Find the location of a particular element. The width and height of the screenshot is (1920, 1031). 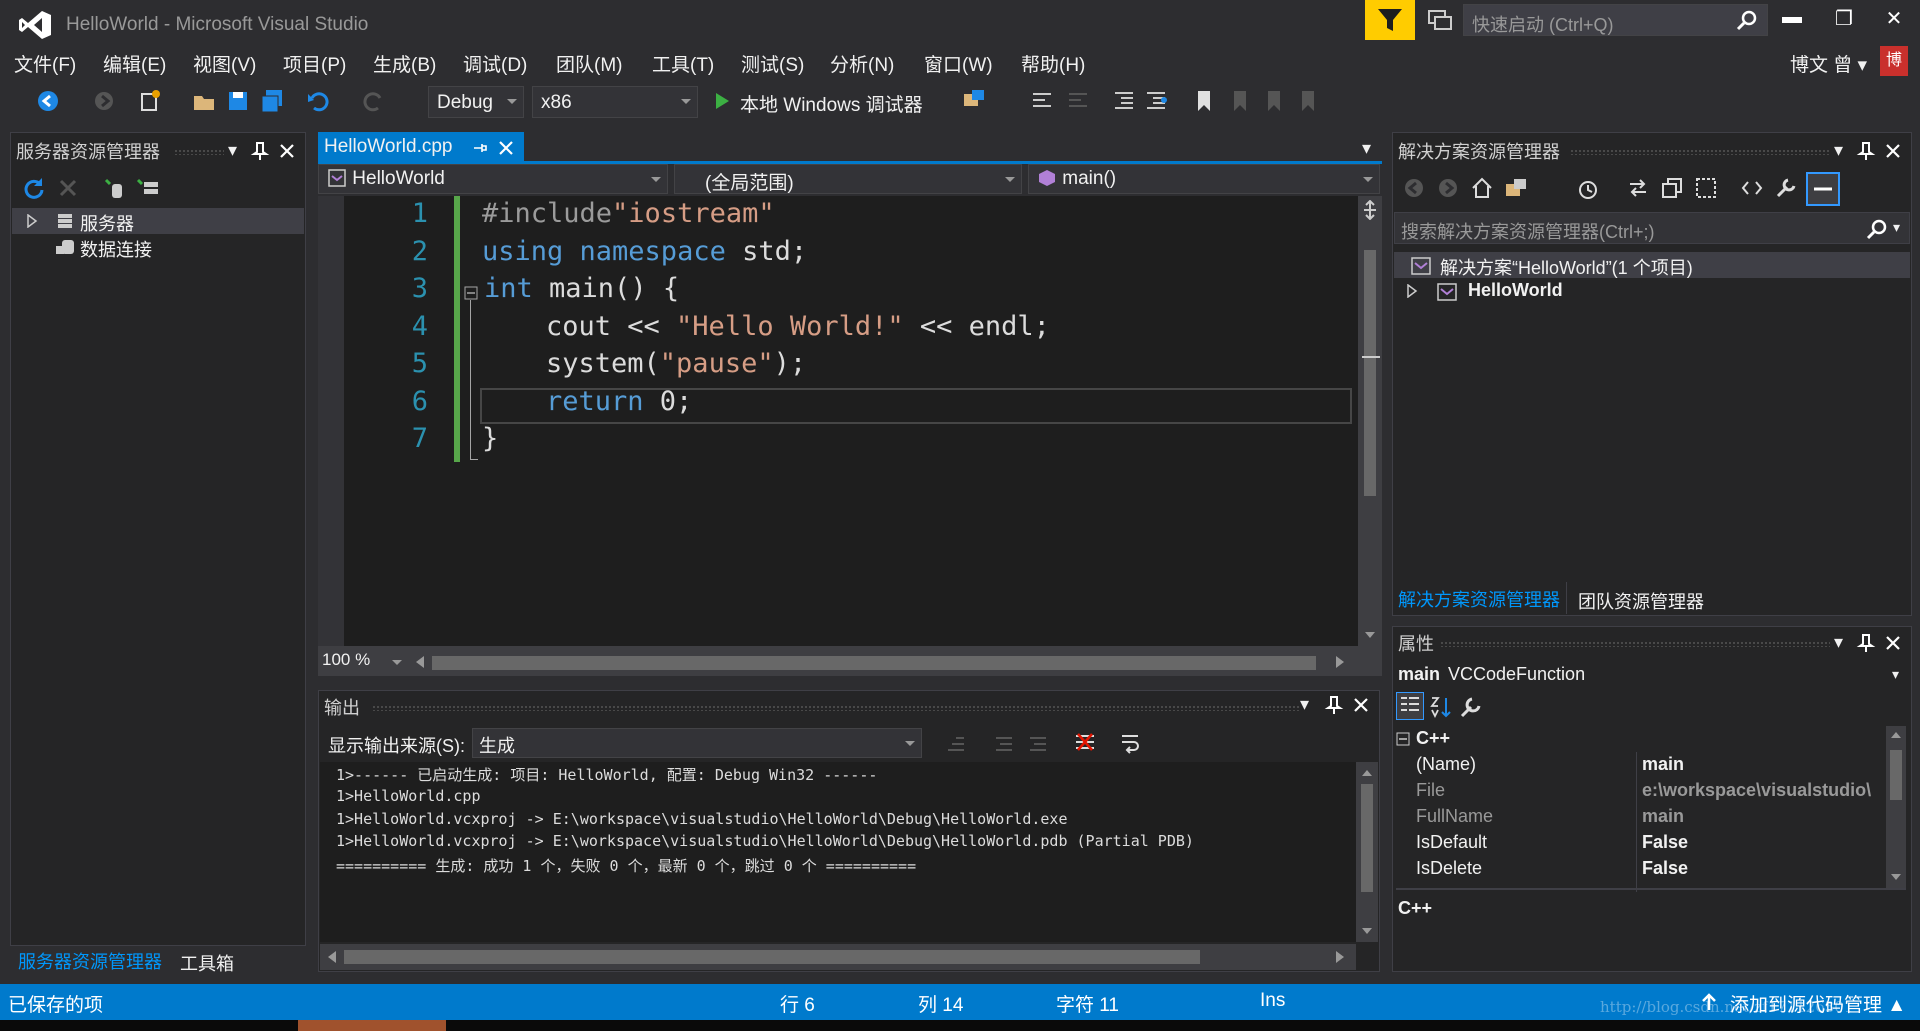

solution-config-select: Debug is located at coordinates (476, 102).